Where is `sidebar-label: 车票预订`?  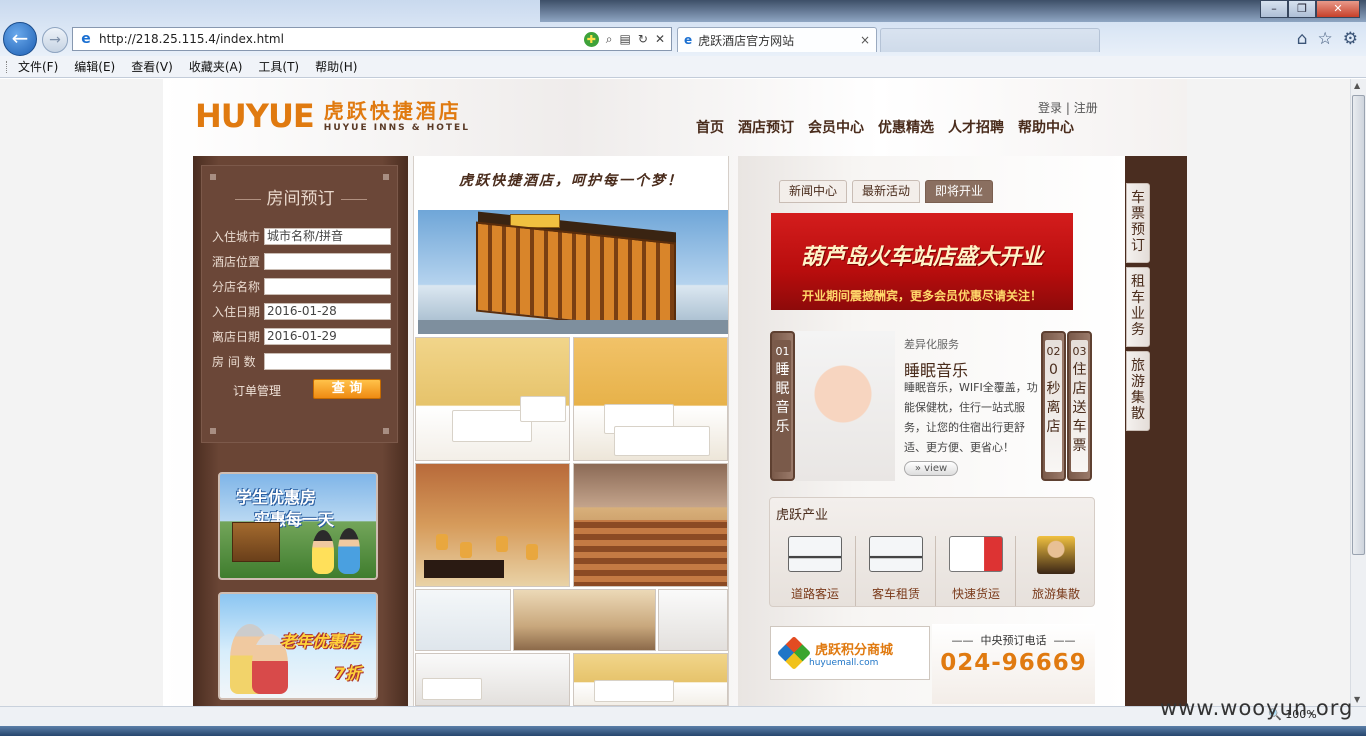
sidebar-label: 车票预订 is located at coordinates (1138, 222).